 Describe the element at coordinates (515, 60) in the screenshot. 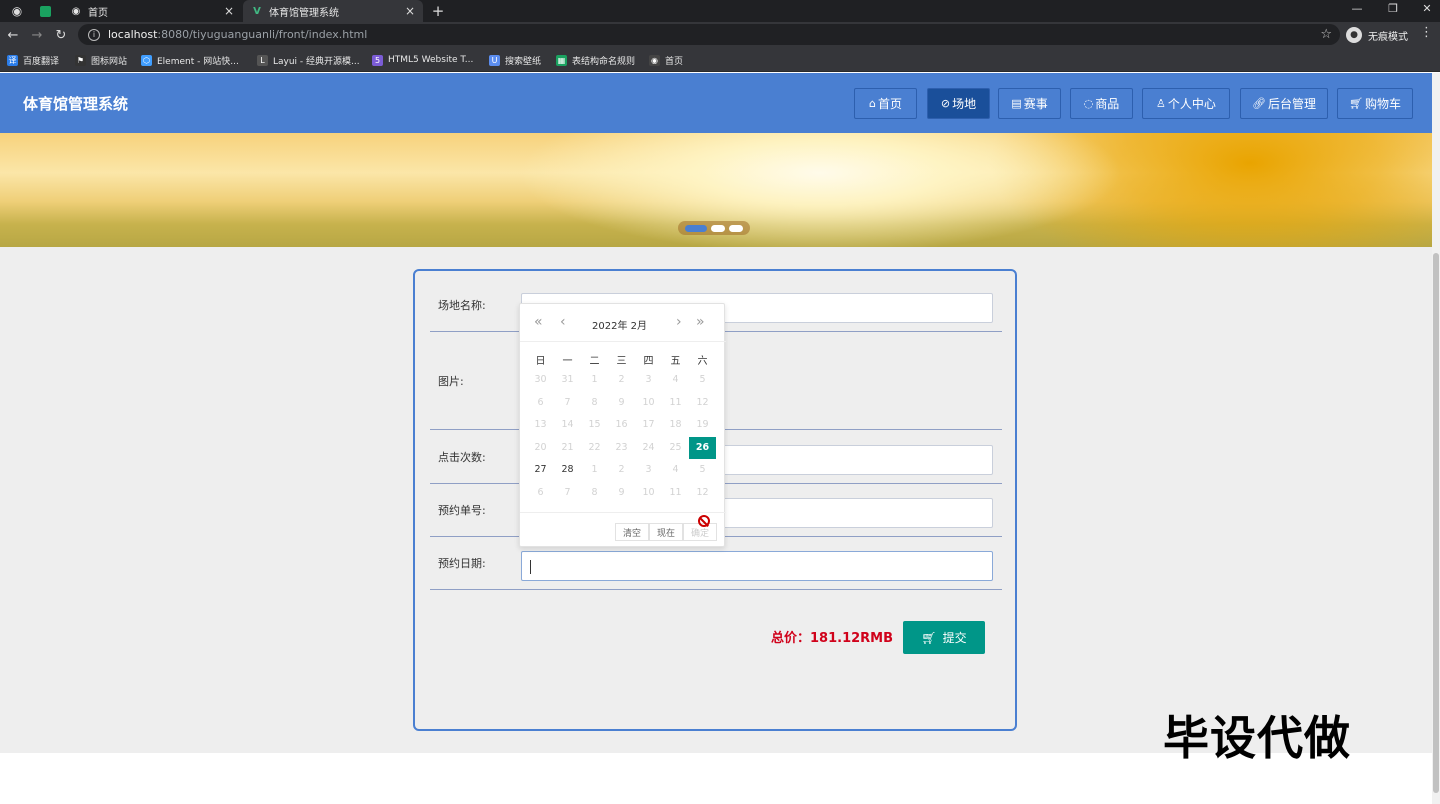

I see `bookmark-item: U 搜索壁纸` at that location.